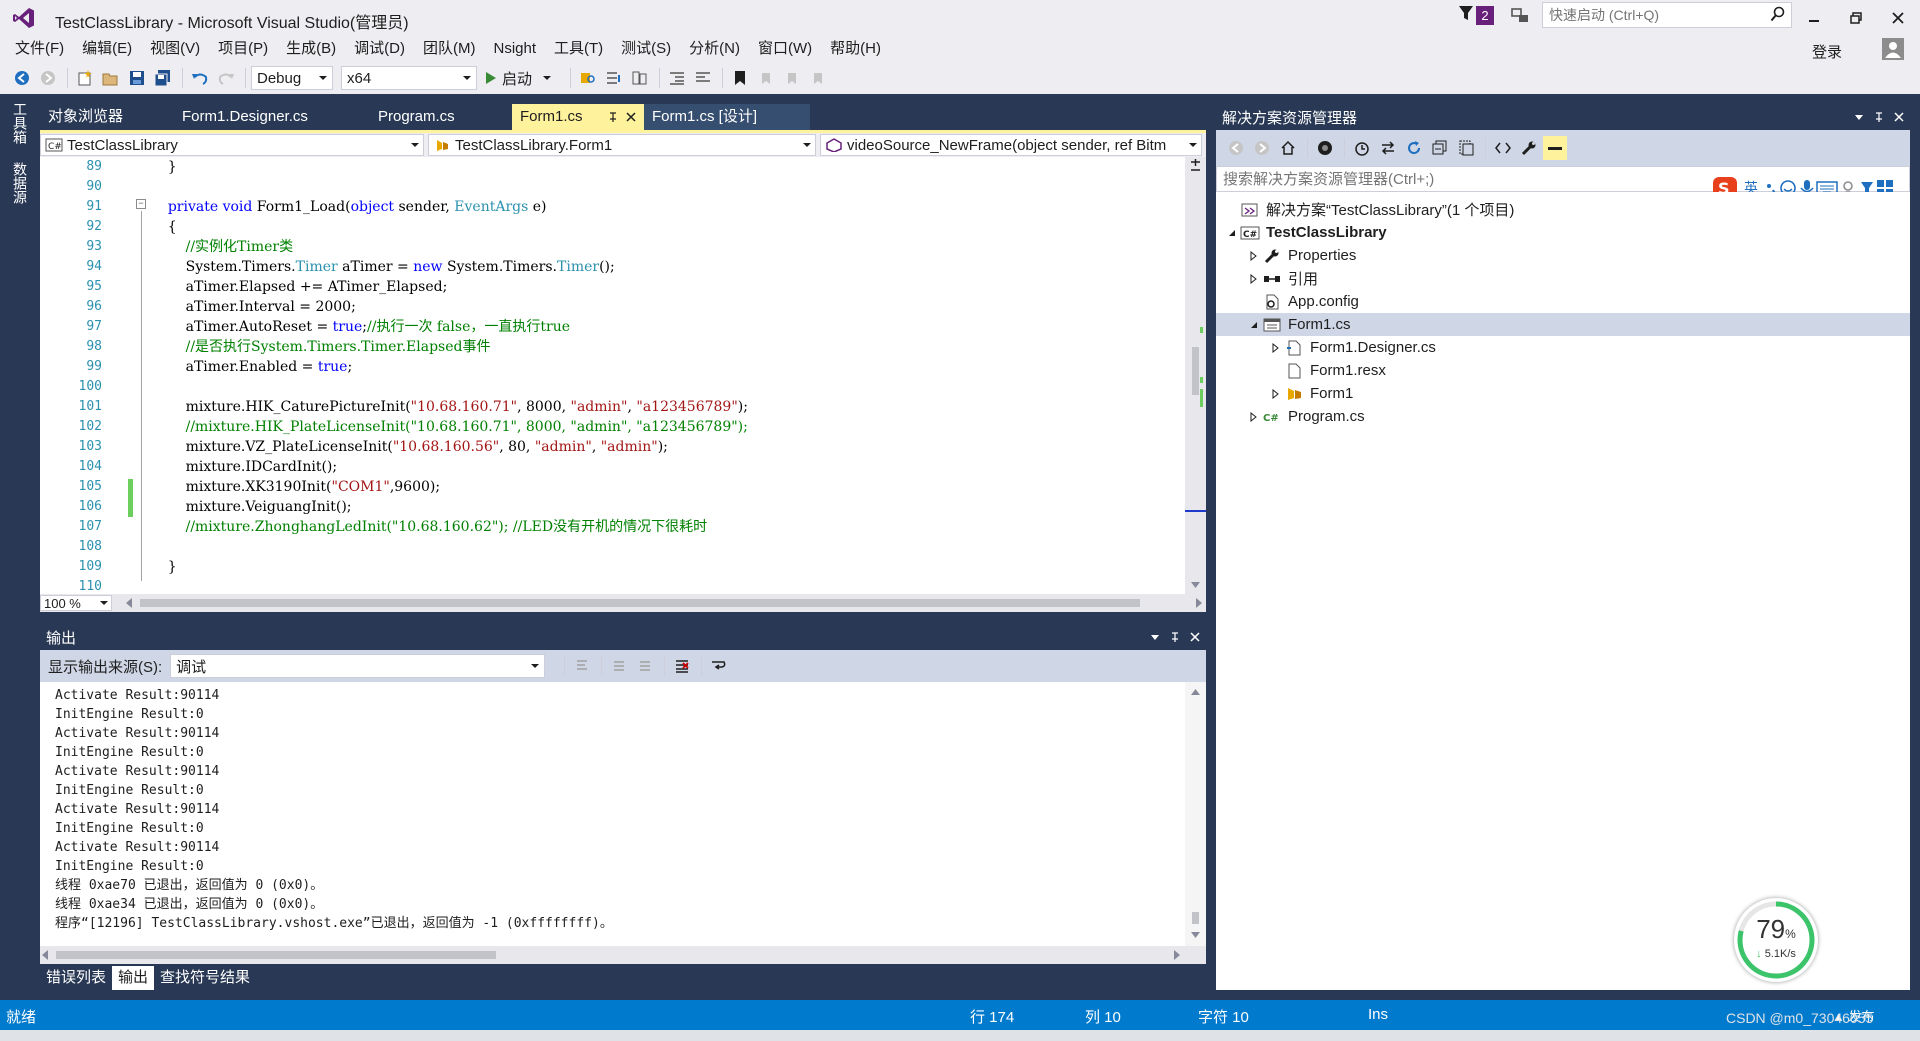 The image size is (1920, 1041). Describe the element at coordinates (205, 978) in the screenshot. I see `tab-find-symbol-results: 查找符号结果` at that location.